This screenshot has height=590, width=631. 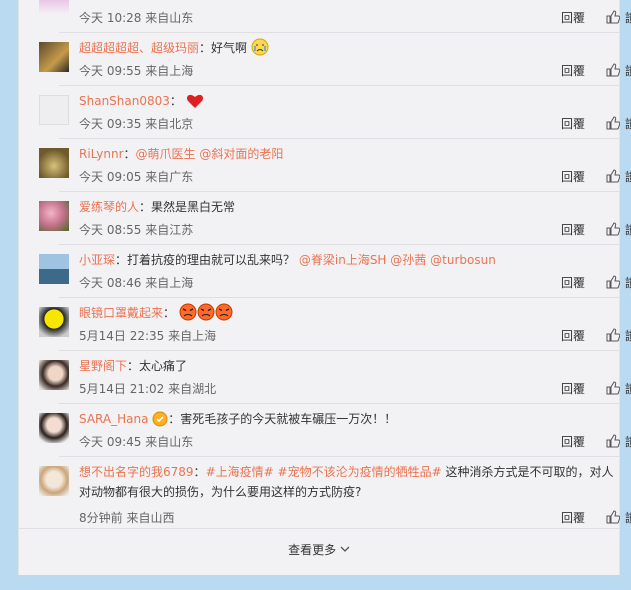 I want to click on comment-item: 星野阁下：太心痛了 5月14日 21:02 来自湖北 回覆 讃, so click(x=335, y=382).